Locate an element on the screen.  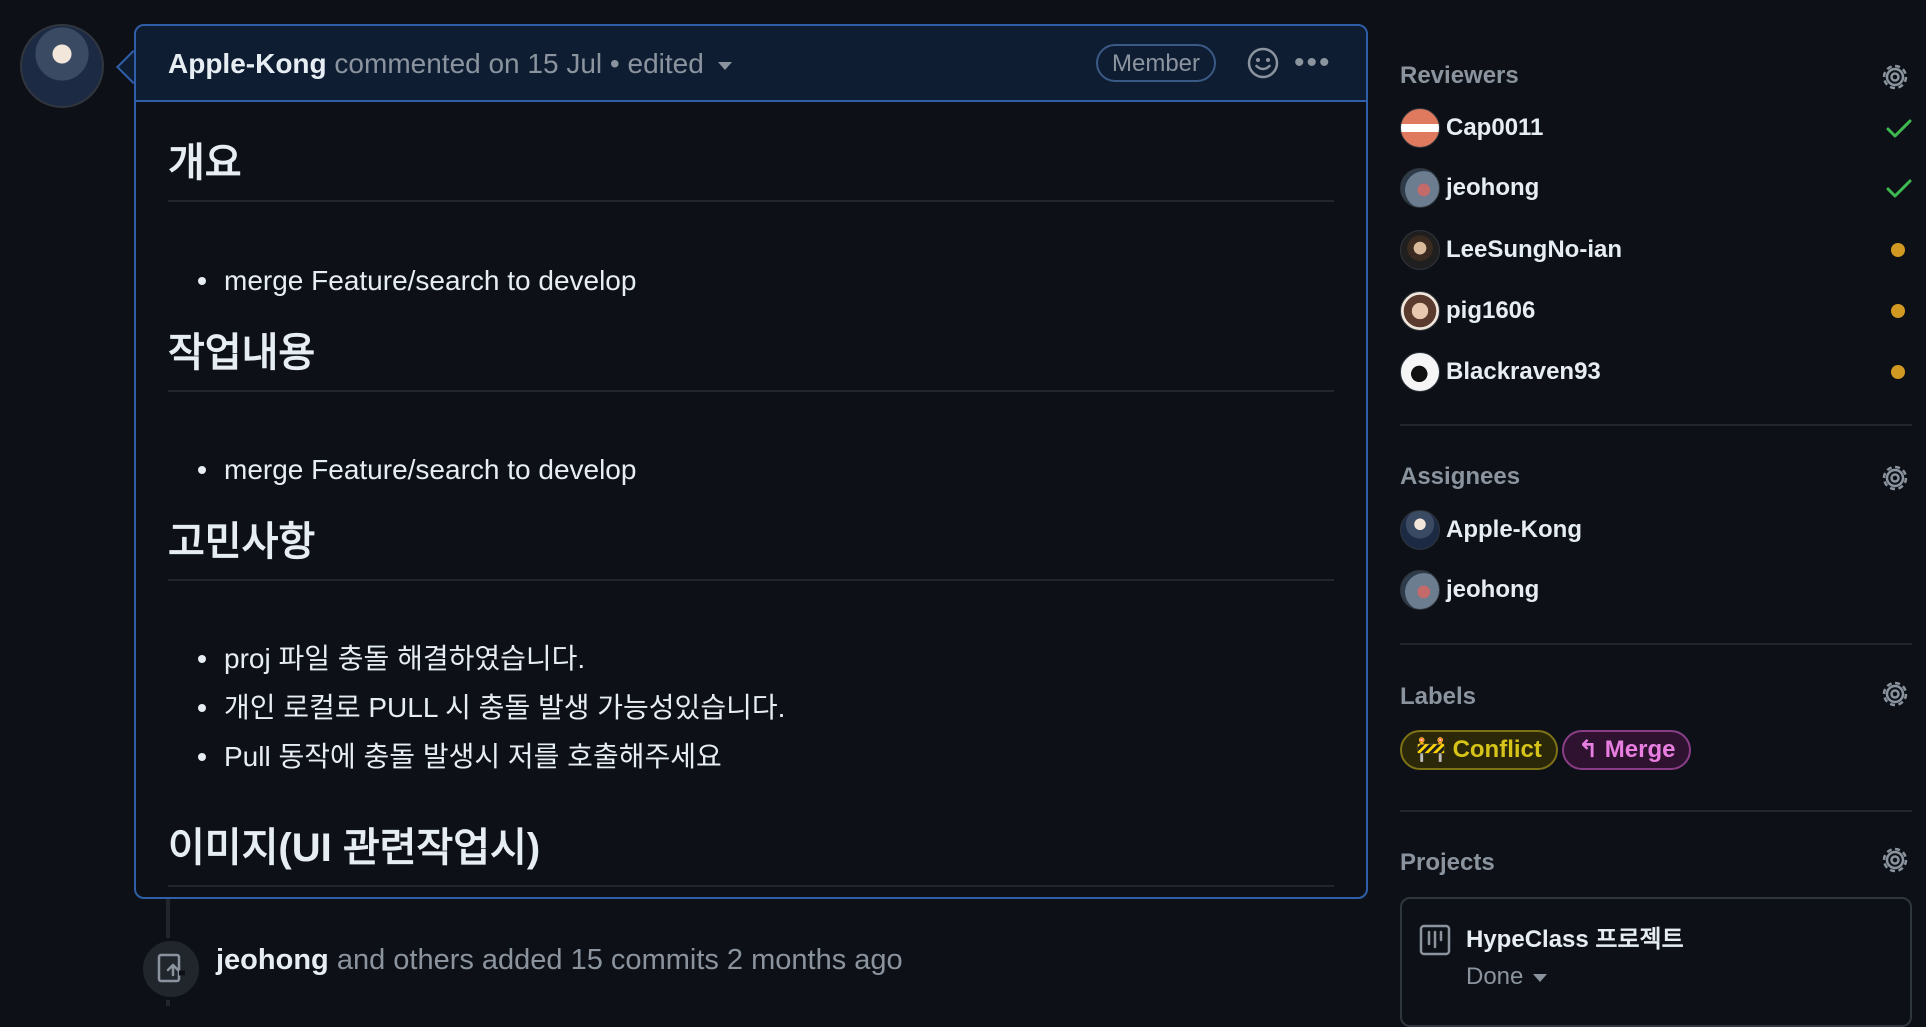
timeline-author: jeohong is located at coordinates (272, 960).